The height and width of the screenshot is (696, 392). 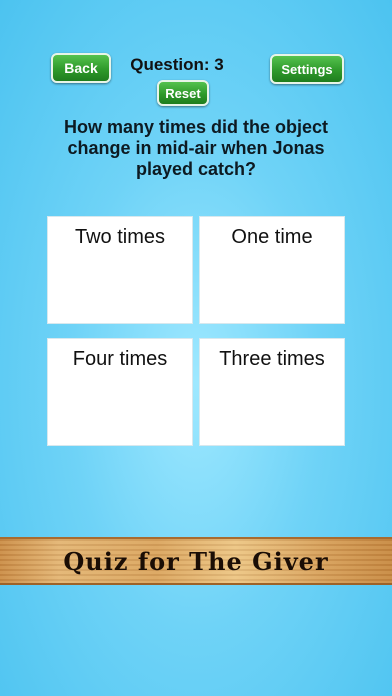 I want to click on banner-title: Quiz for The Giver, so click(x=196, y=561).